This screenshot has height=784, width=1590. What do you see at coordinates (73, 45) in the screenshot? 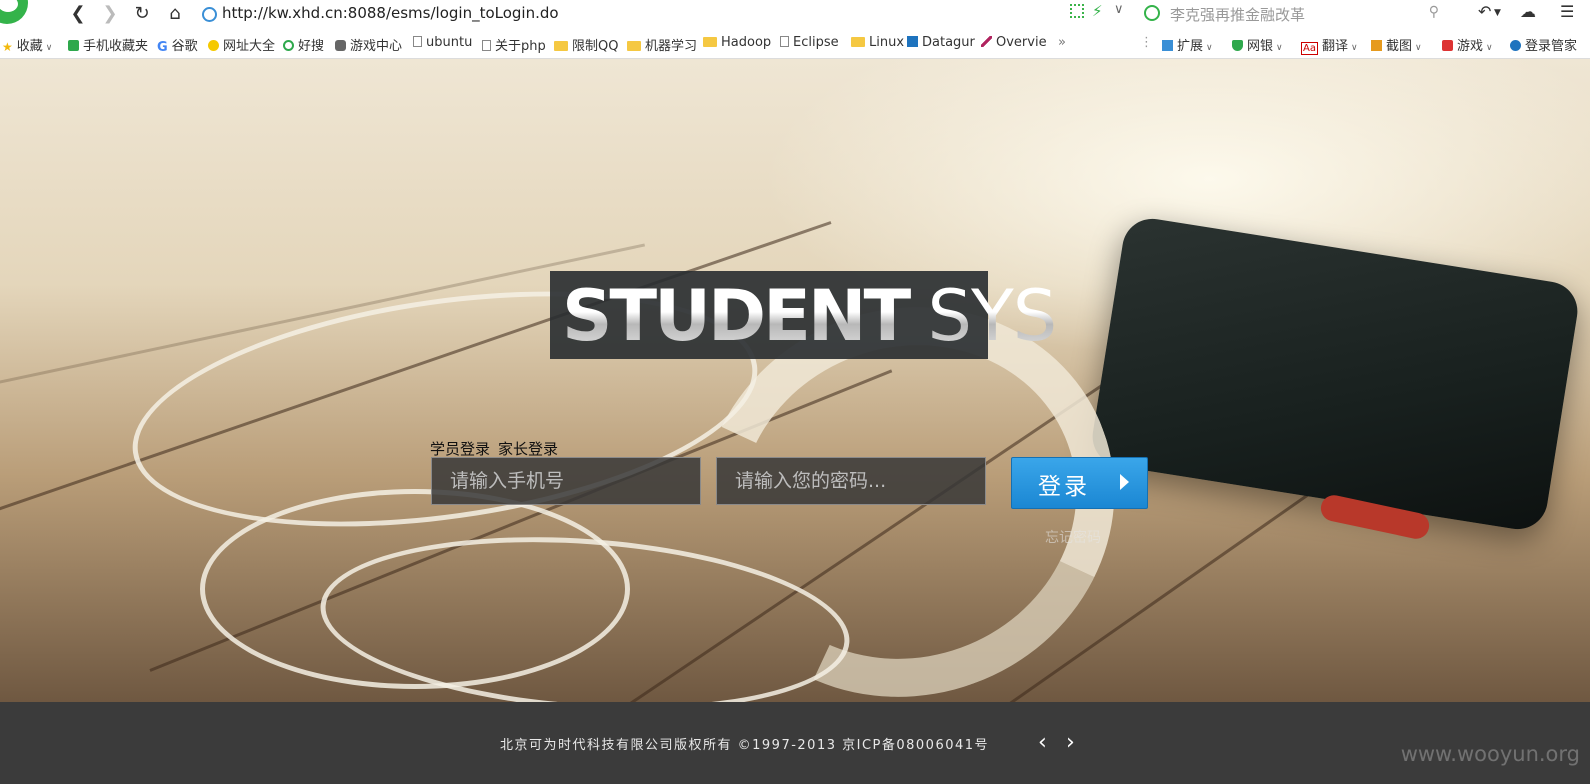
I see `phone-icon` at bounding box center [73, 45].